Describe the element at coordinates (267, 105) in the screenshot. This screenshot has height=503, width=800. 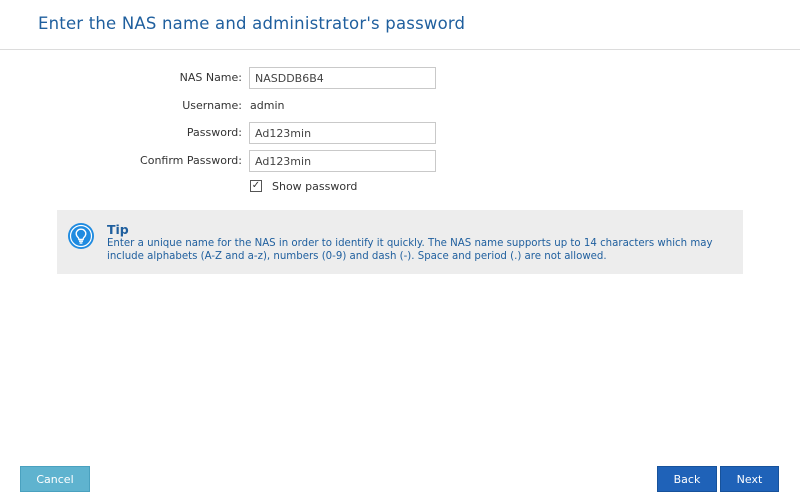
I see `username-value: admin` at that location.